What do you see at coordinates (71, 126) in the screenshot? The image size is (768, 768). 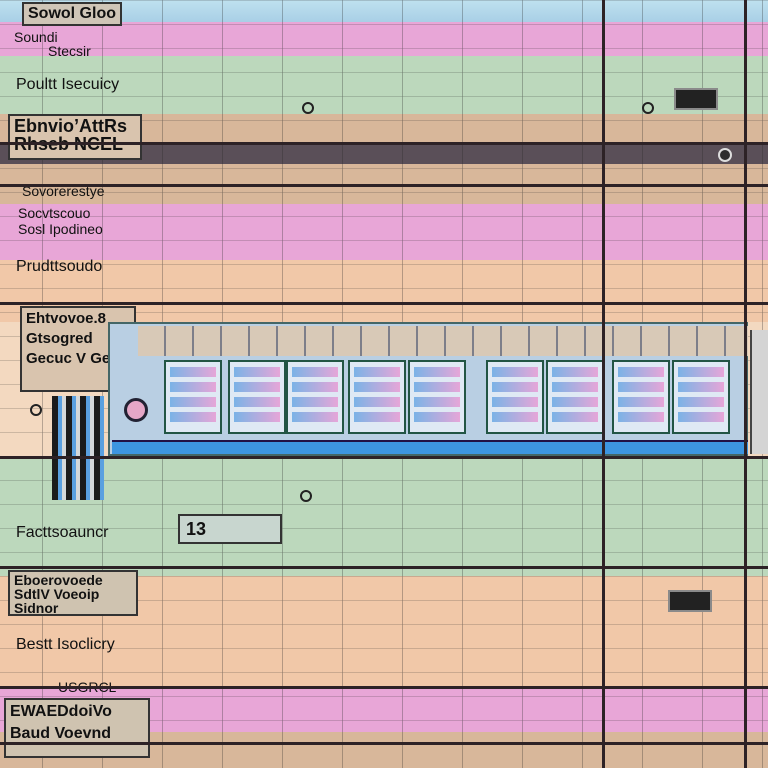 I see `info-box-a-line1: Ebnvio’AttRs` at bounding box center [71, 126].